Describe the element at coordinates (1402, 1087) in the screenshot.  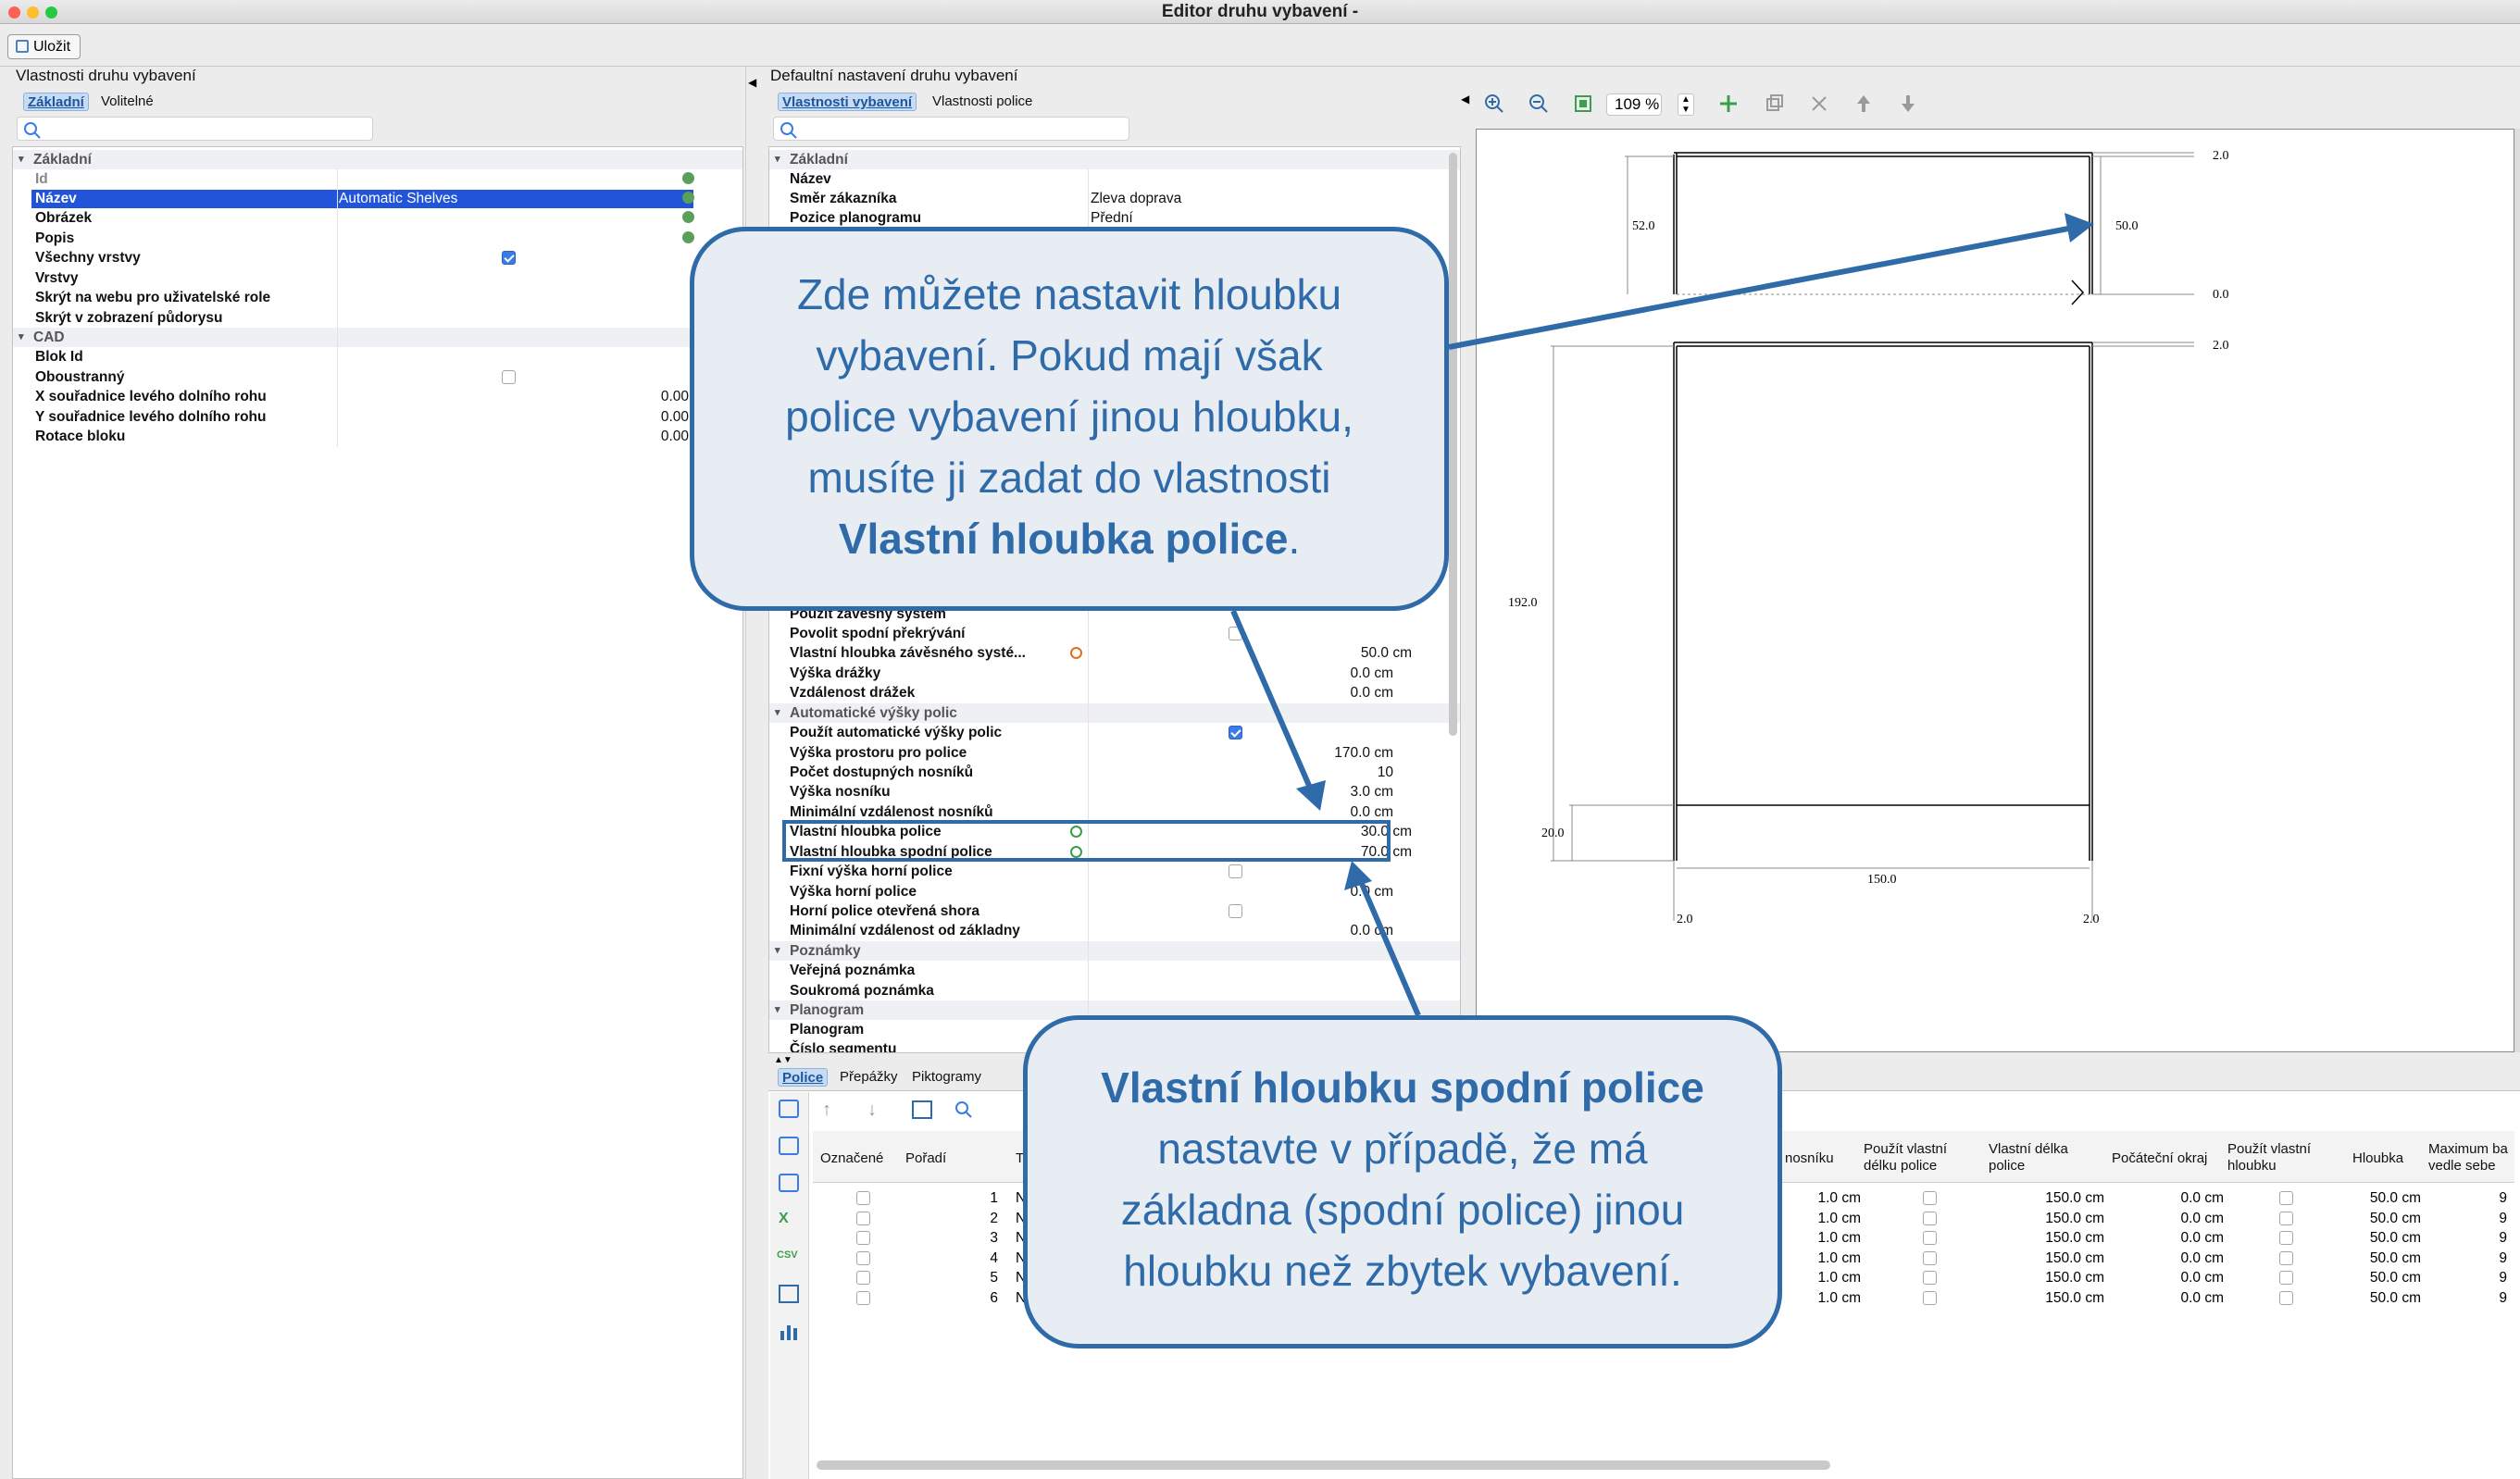
I see `callout-bold: Vlastní hloubku spodní police` at that location.